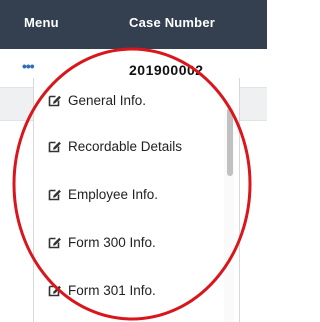  What do you see at coordinates (41, 22) in the screenshot?
I see `menu-column-header: Menu` at bounding box center [41, 22].